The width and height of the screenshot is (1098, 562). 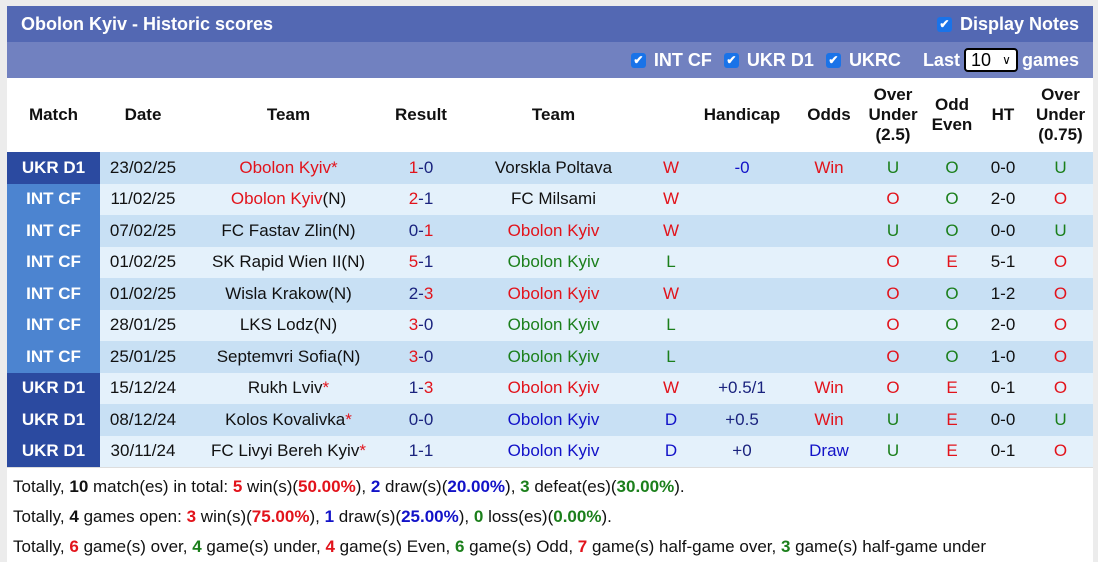 I want to click on match-result: 0-1, so click(x=421, y=231).